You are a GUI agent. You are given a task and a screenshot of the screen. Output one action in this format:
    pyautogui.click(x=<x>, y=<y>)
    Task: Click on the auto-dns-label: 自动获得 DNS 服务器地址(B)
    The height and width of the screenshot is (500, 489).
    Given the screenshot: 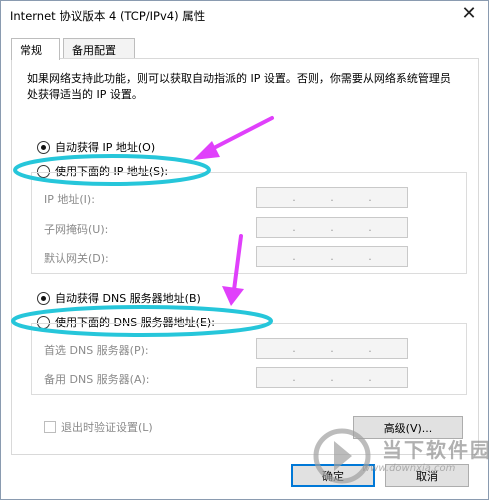 What is the action you would take?
    pyautogui.click(x=128, y=298)
    